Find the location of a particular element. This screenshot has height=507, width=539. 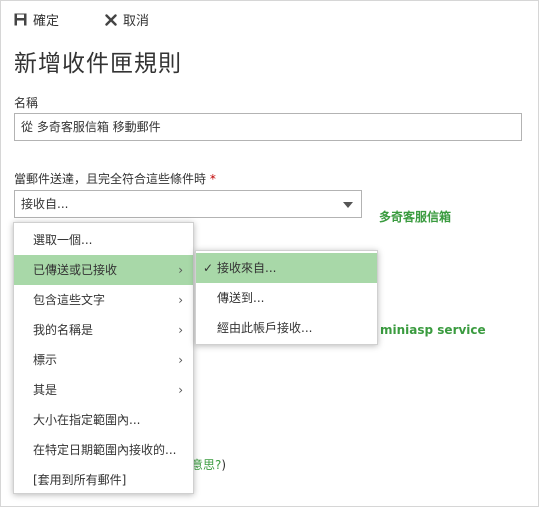

menu-item-apply-all: [套用到所有郵件] is located at coordinates (103, 480).